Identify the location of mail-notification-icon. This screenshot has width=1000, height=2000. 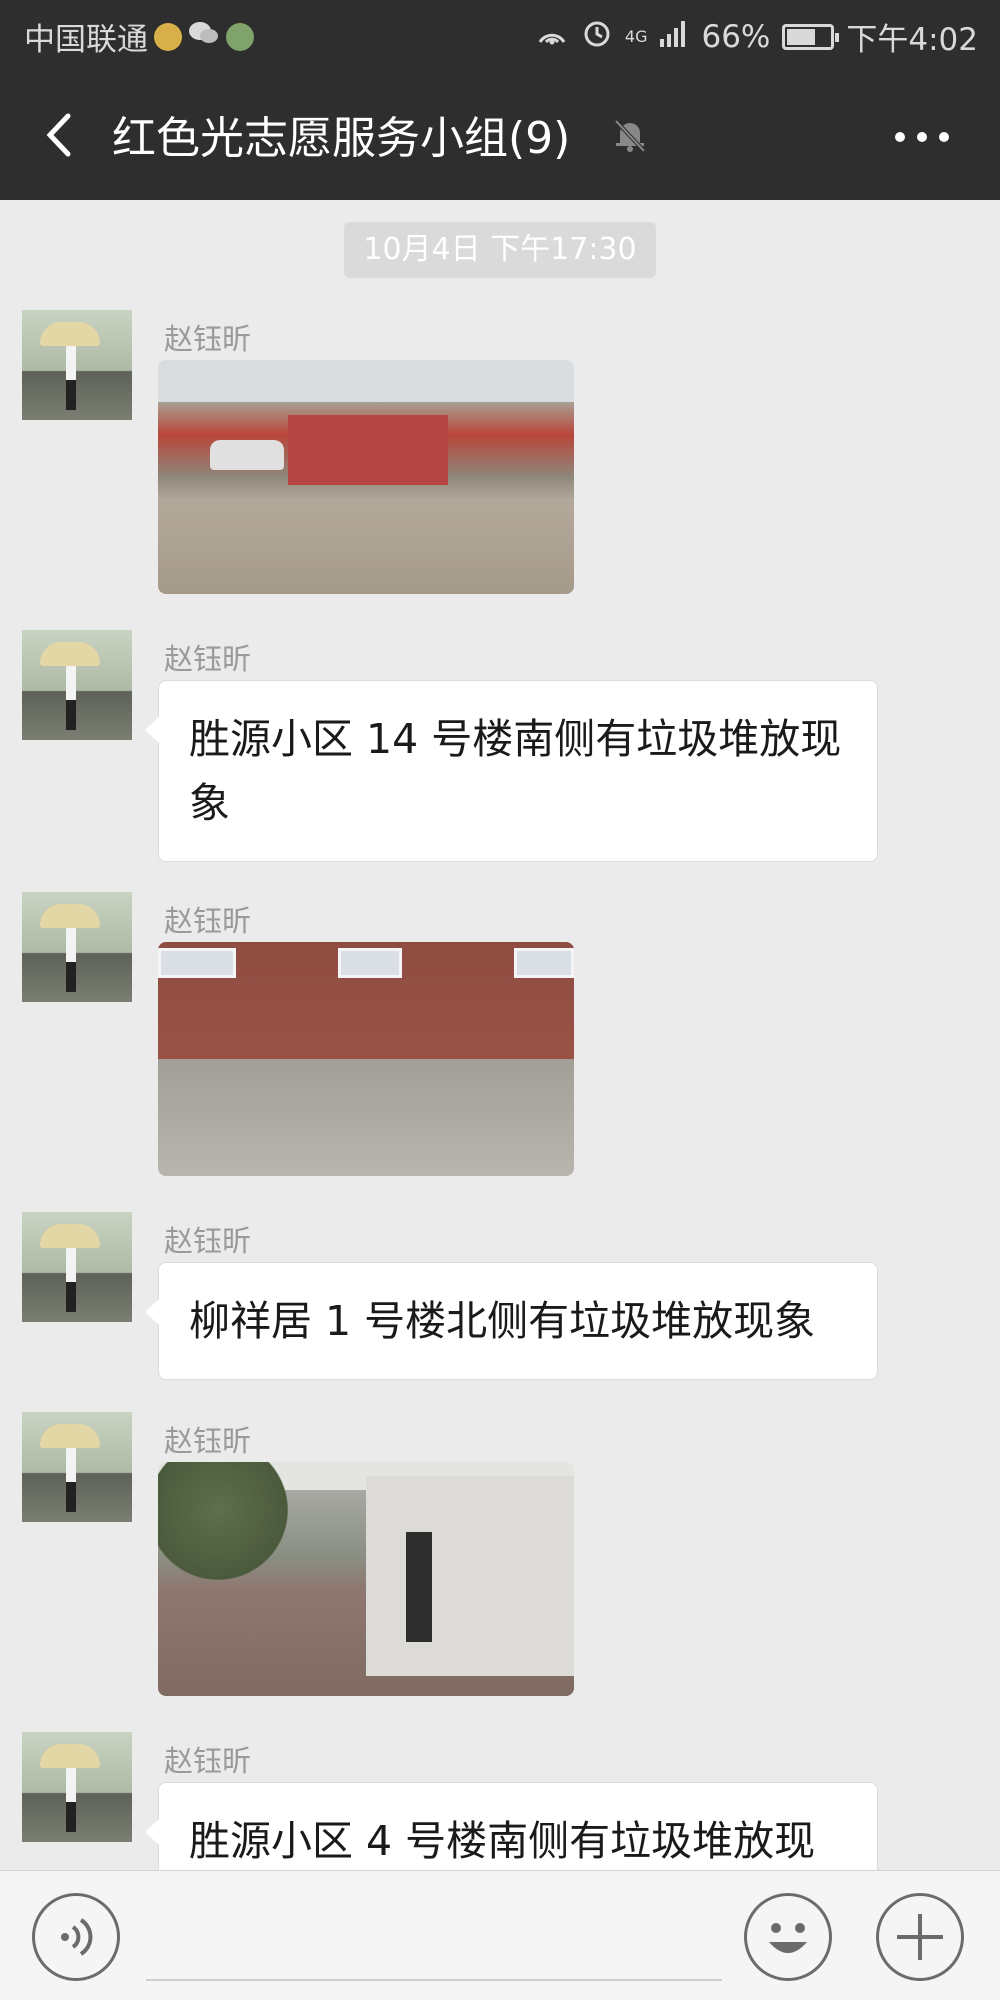
(168, 36).